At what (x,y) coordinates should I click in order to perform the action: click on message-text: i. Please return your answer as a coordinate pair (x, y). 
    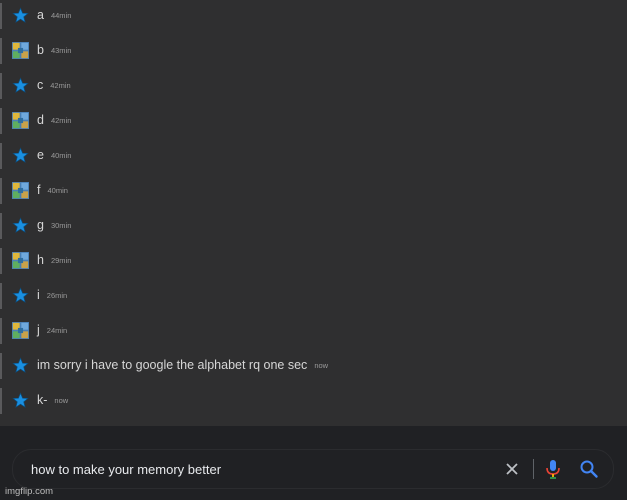
    Looking at the image, I should click on (38, 295).